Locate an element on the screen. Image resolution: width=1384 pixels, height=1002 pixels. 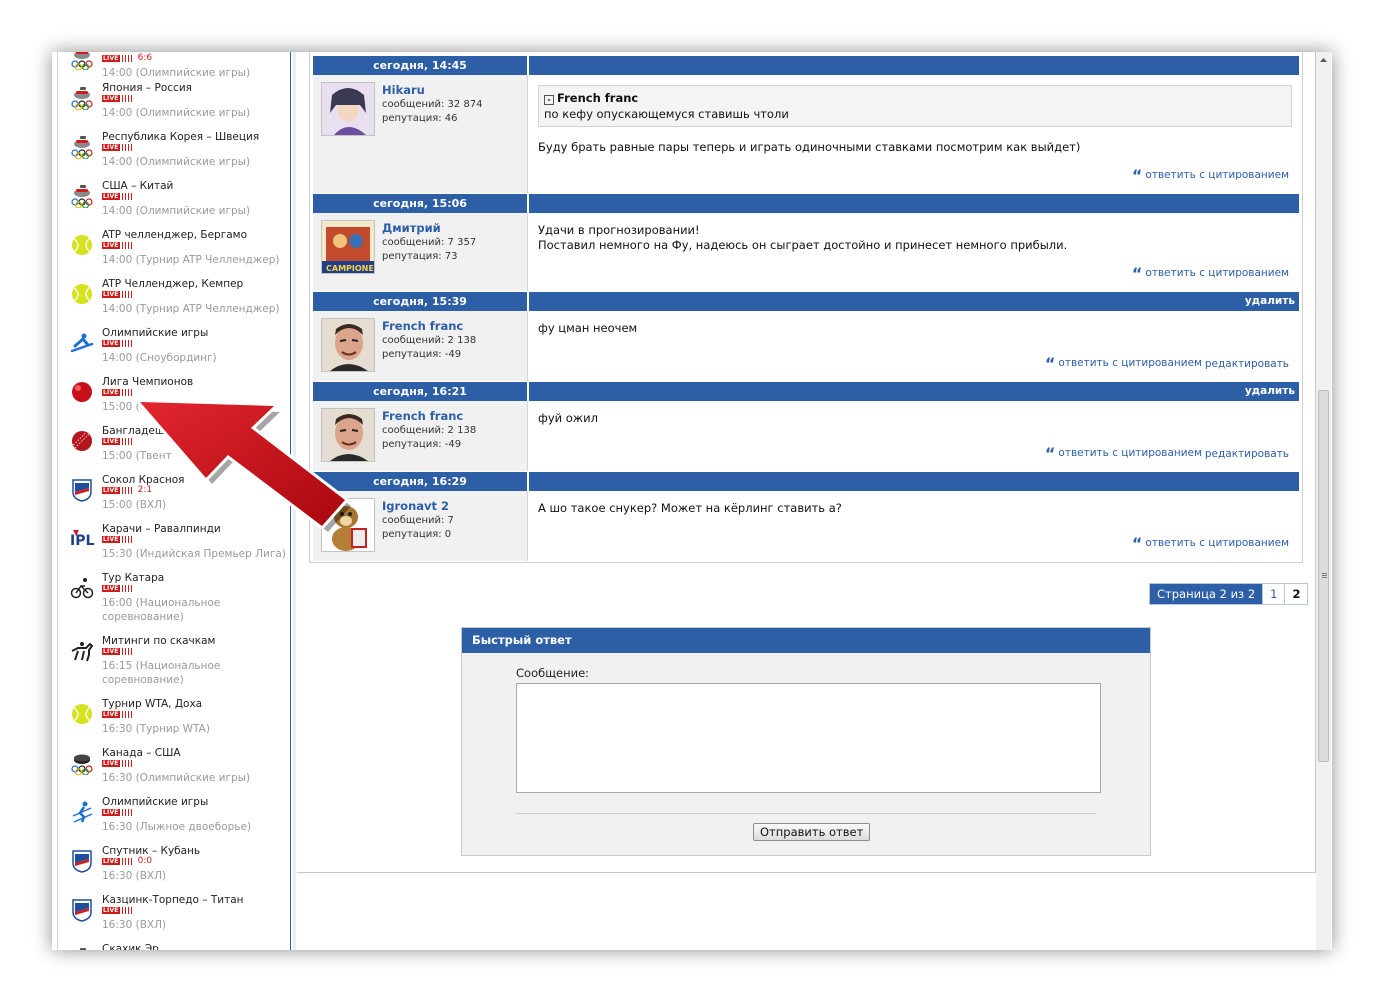
match-title: Республика Корея – Швеция is located at coordinates (180, 137).